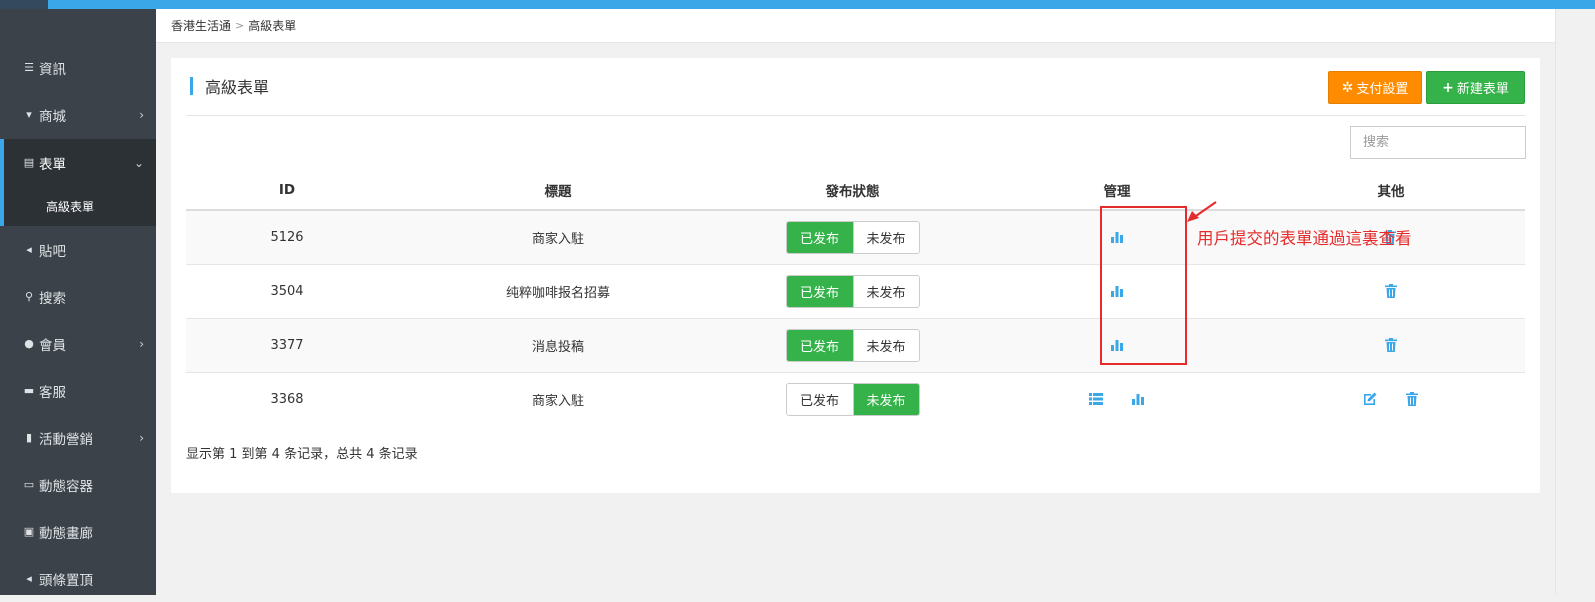 Image resolution: width=1595 pixels, height=602 pixels. What do you see at coordinates (287, 398) in the screenshot?
I see `cell-id: 3368` at bounding box center [287, 398].